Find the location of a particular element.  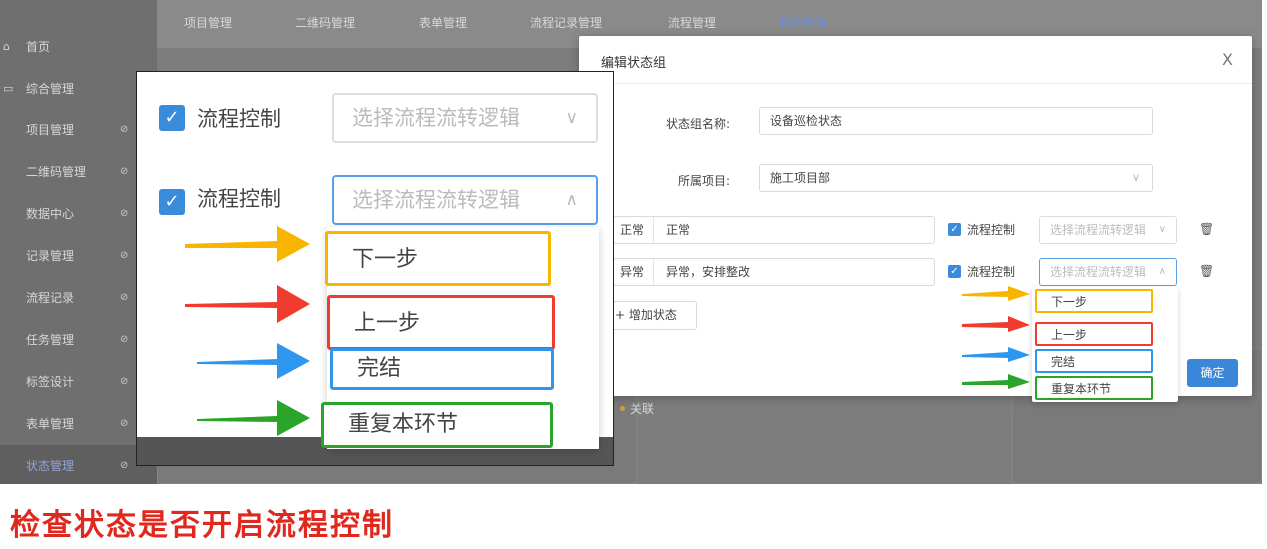

sidebar-item-label: 首页 is located at coordinates (38, 47).